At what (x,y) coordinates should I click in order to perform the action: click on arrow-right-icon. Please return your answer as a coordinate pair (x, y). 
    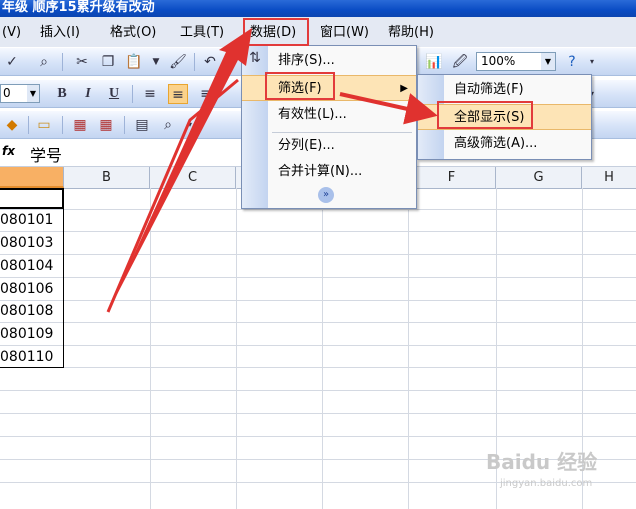
    Looking at the image, I should click on (388, 108).